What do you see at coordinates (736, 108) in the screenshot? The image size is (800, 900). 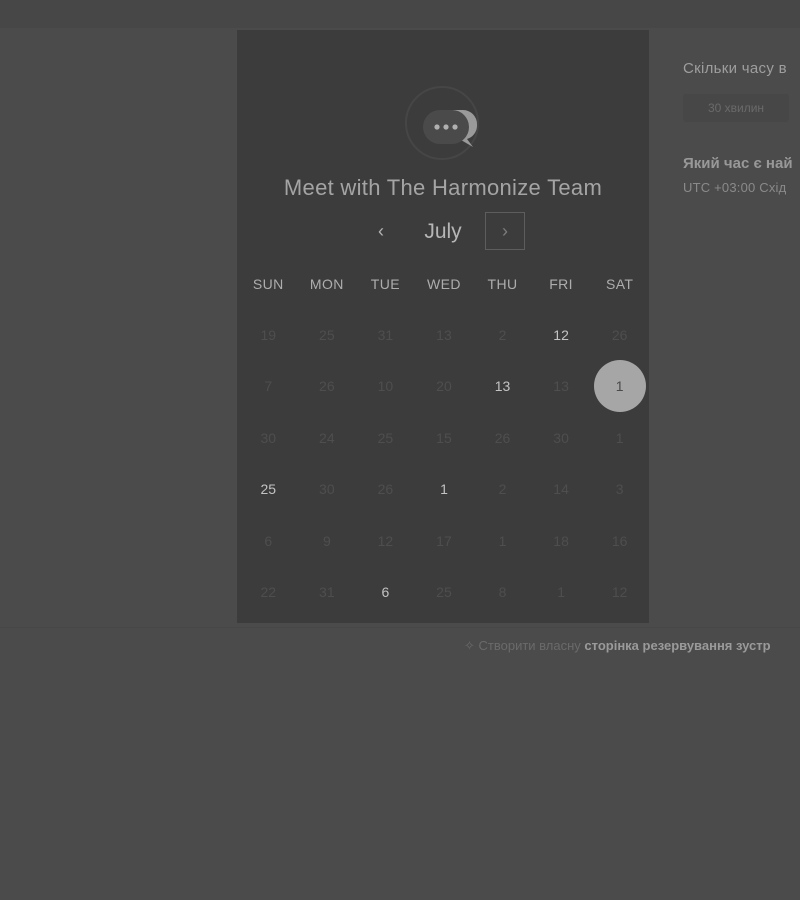 I see `duration-option-button: 30 хвилин` at bounding box center [736, 108].